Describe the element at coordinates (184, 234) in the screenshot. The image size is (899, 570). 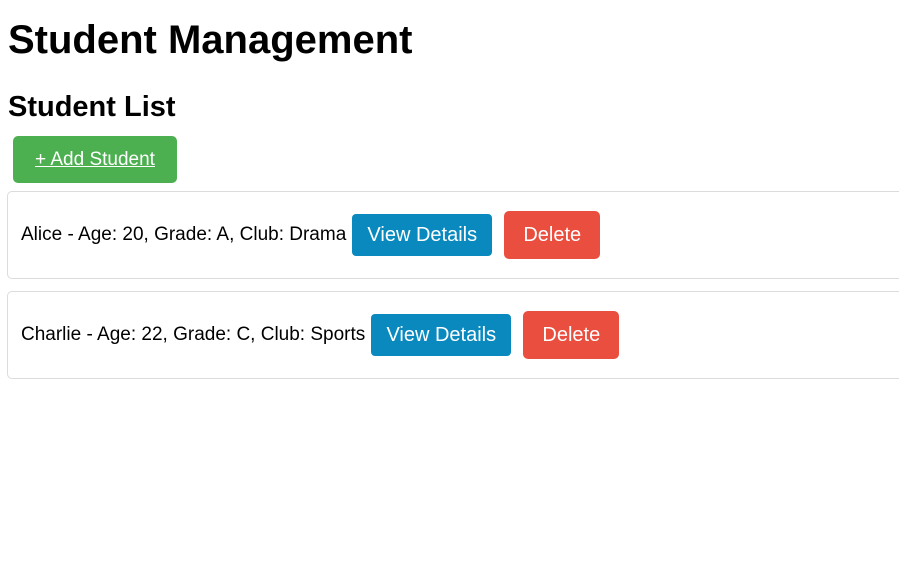
I see `student-summary: Alice - Age: 20, Grade: A, Club: Drama` at that location.